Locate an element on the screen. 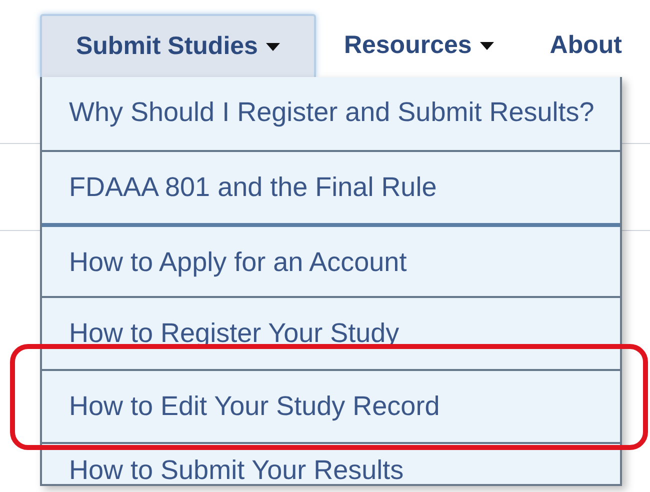 This screenshot has width=650, height=492. menu-item: How to Register Your Study is located at coordinates (234, 333).